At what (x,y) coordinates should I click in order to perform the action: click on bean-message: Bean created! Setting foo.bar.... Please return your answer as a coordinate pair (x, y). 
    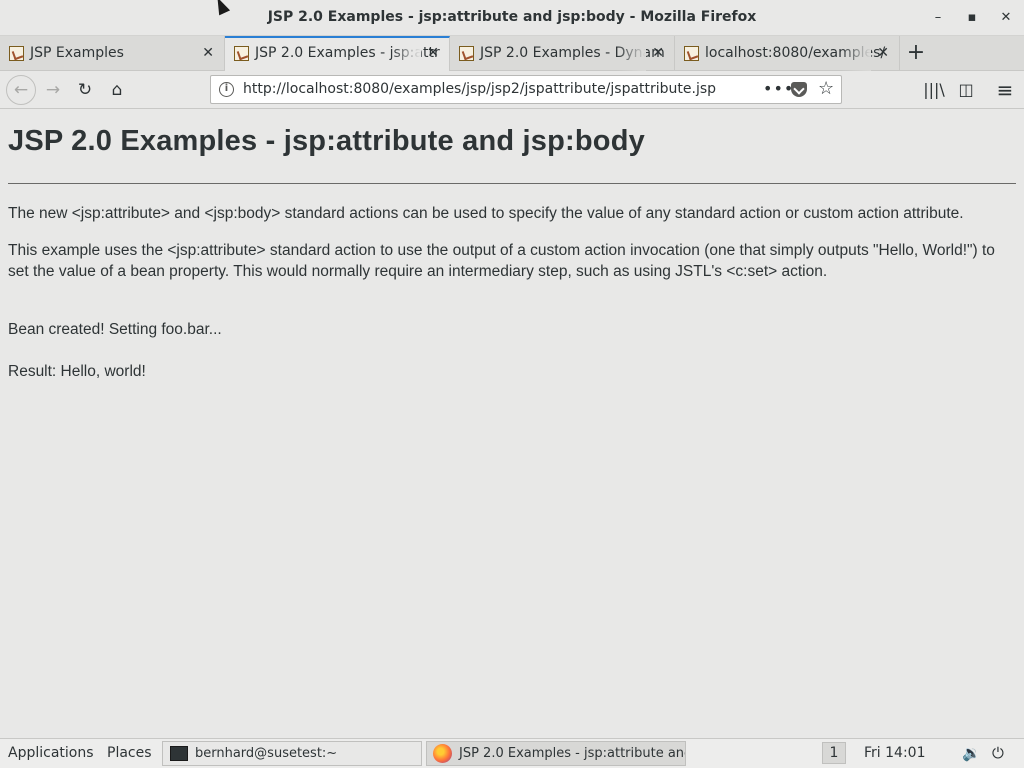
    Looking at the image, I should click on (115, 329).